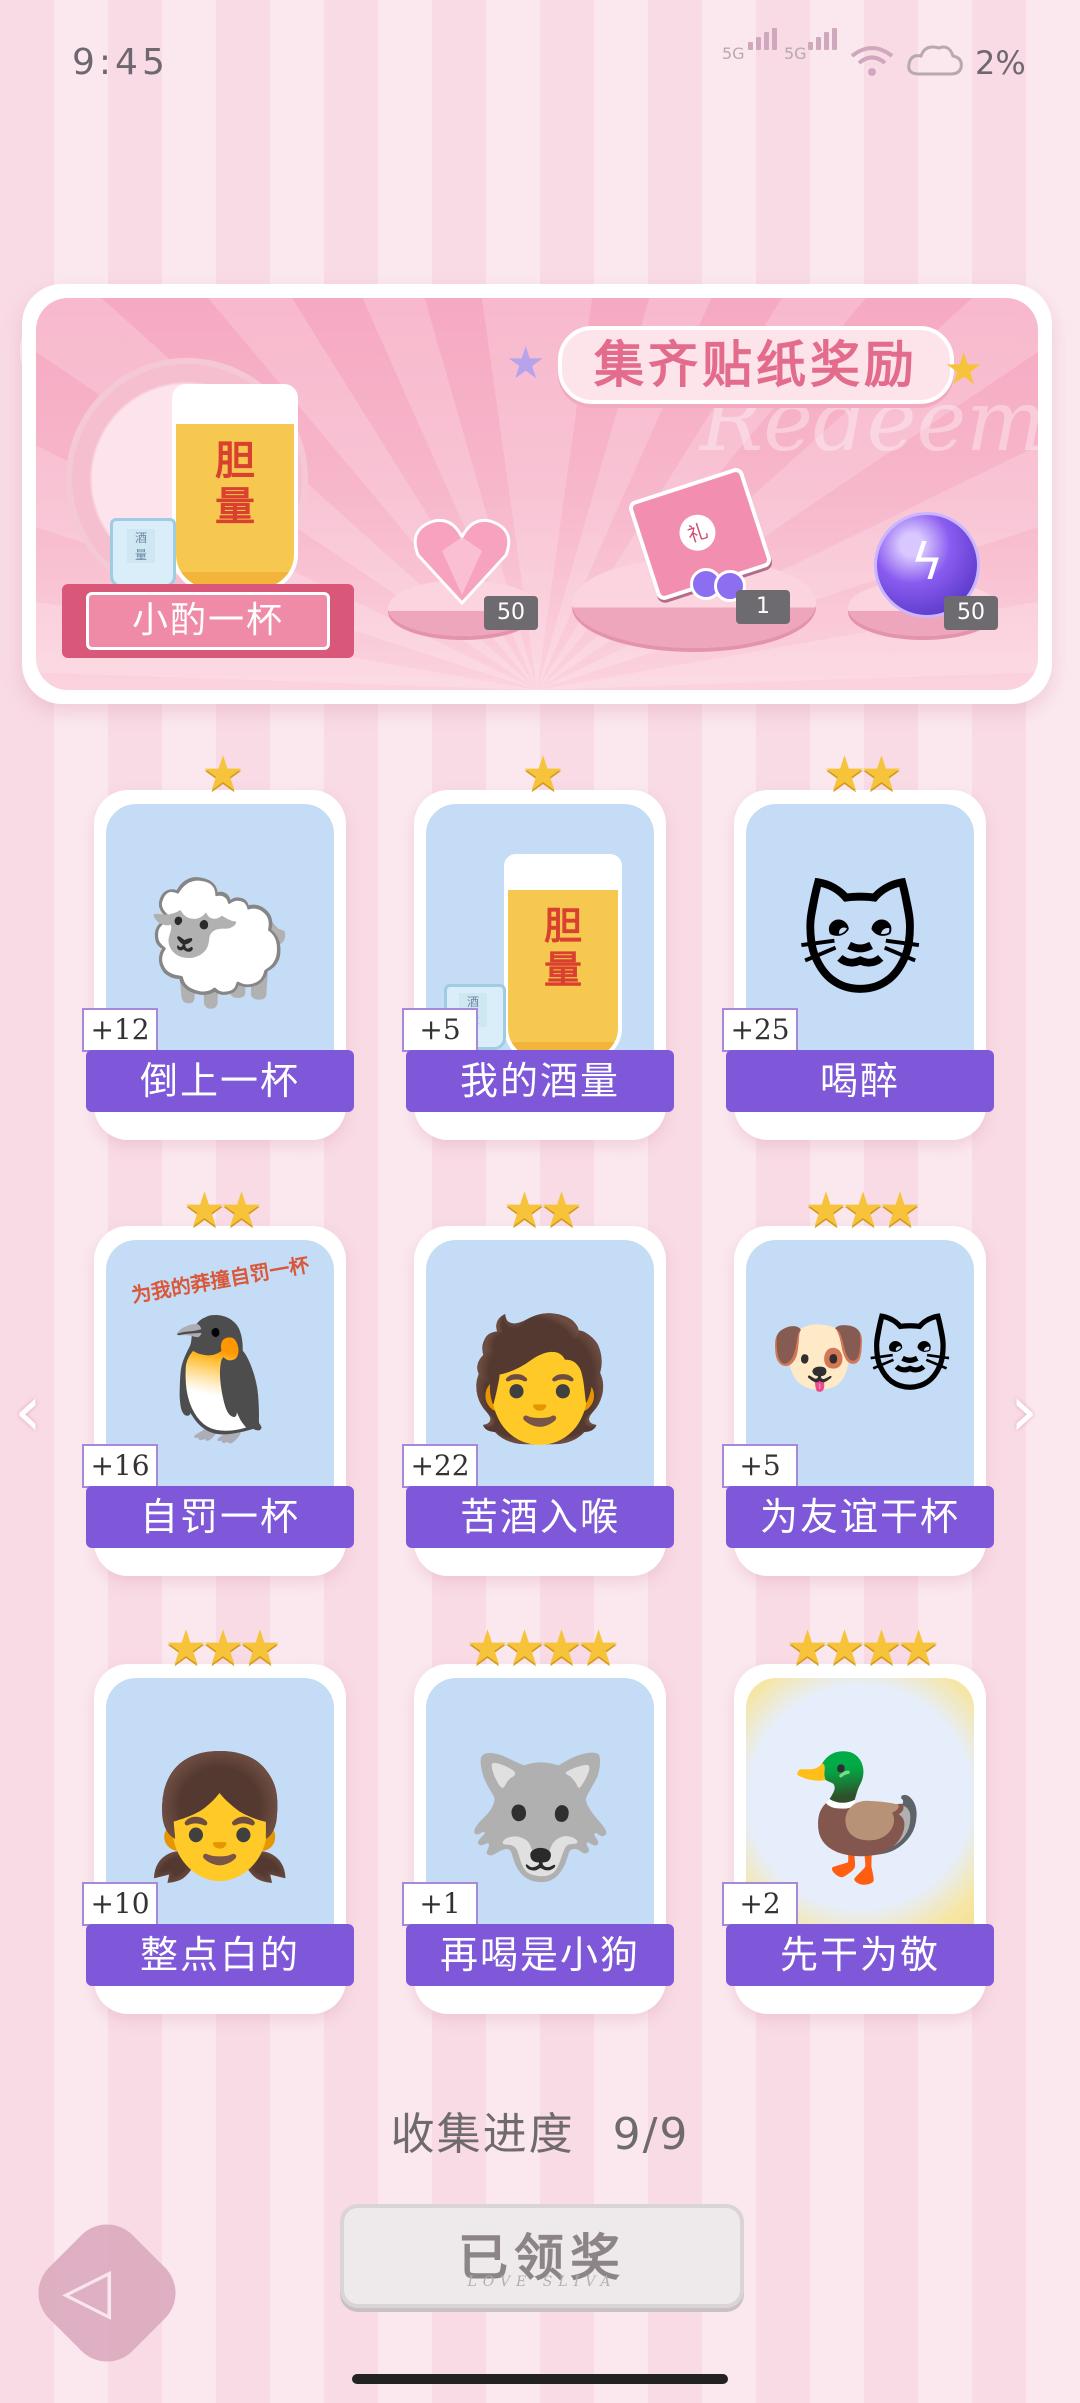  I want to click on main-prize-ribbon: 小酌一杯, so click(208, 621).